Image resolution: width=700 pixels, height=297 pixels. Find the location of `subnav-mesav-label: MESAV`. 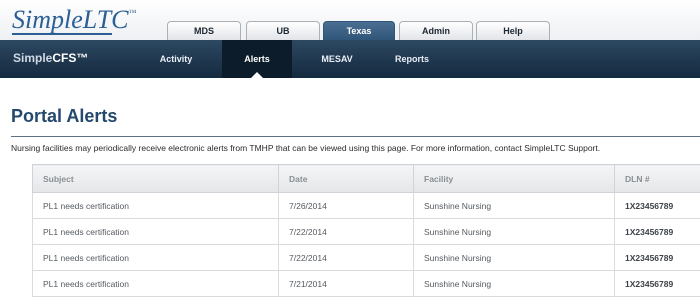

subnav-mesav-label: MESAV is located at coordinates (337, 59).